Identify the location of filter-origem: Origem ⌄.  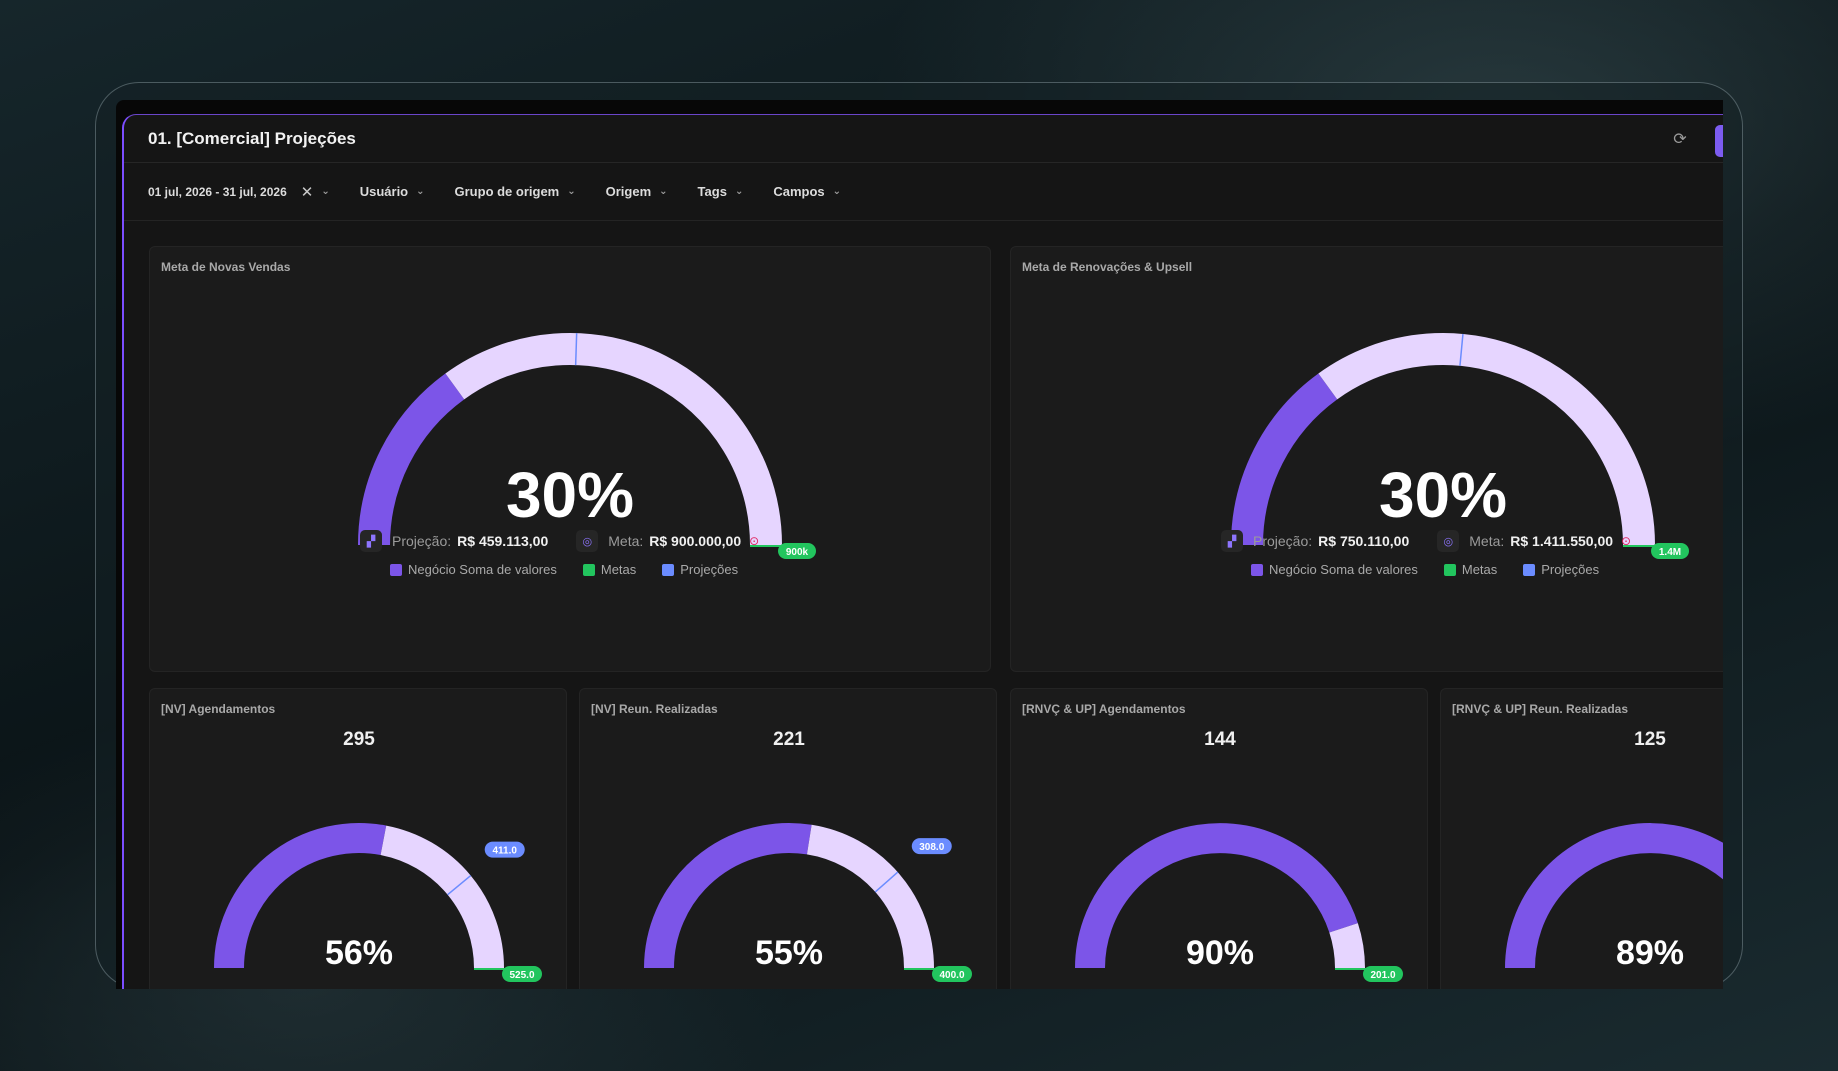
(637, 191).